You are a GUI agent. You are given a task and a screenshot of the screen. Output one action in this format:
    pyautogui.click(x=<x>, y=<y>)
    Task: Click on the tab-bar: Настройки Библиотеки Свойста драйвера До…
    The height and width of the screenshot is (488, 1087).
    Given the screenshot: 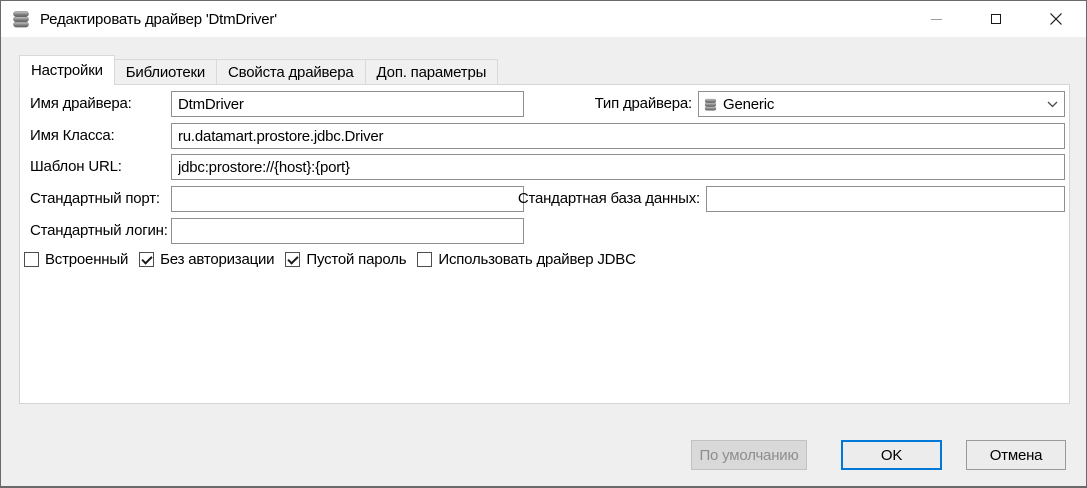 What is the action you would take?
    pyautogui.click(x=259, y=70)
    